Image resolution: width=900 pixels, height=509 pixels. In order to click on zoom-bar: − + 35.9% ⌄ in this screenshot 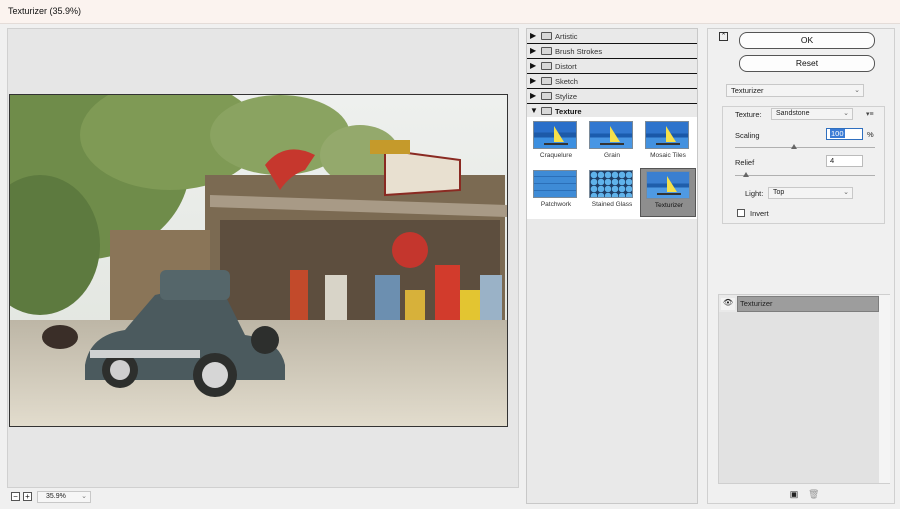, I will do `click(263, 497)`.